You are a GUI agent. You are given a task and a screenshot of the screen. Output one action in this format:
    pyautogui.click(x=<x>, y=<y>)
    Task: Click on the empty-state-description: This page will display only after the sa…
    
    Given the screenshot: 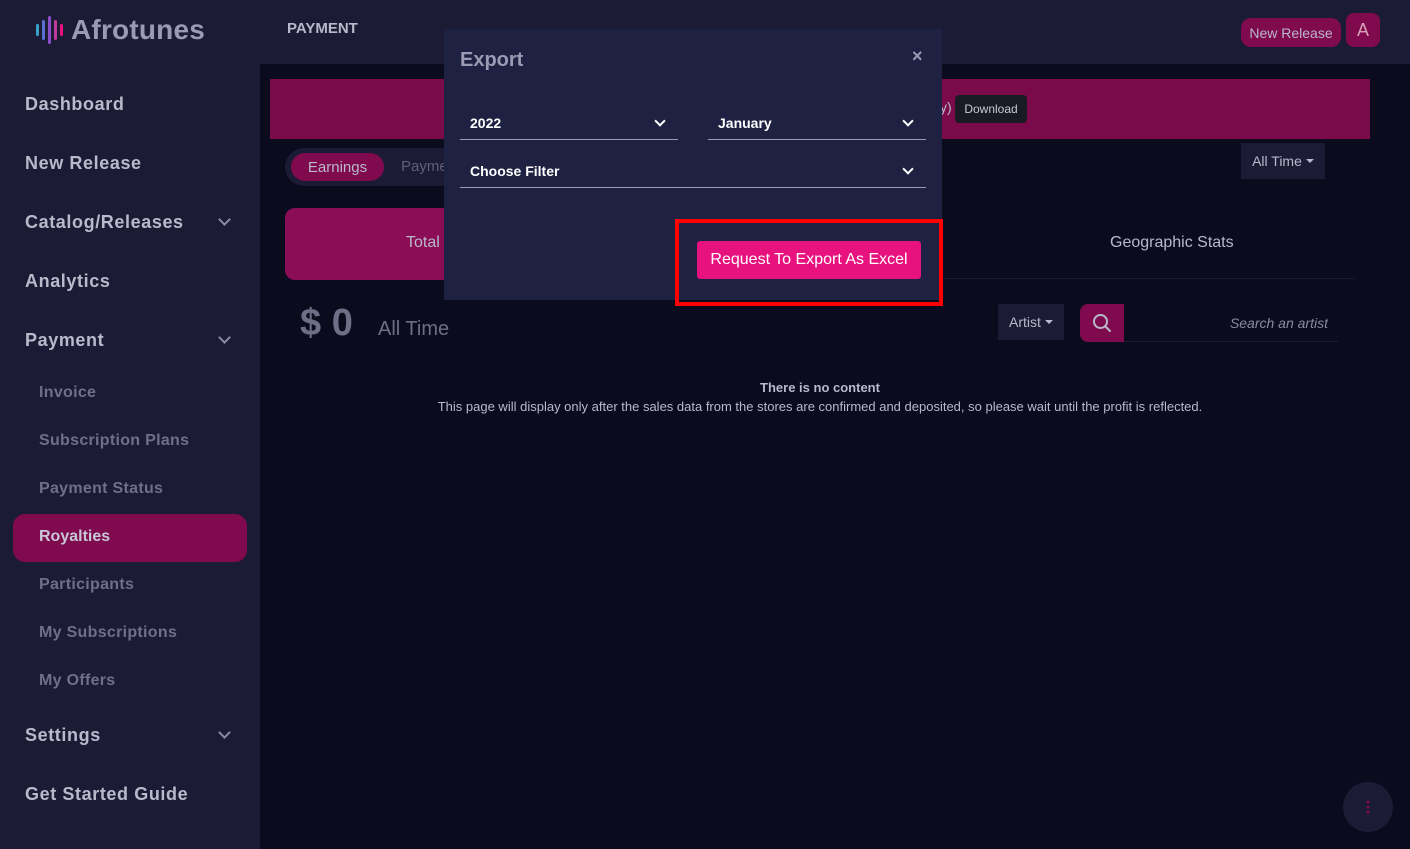 What is the action you would take?
    pyautogui.click(x=820, y=406)
    